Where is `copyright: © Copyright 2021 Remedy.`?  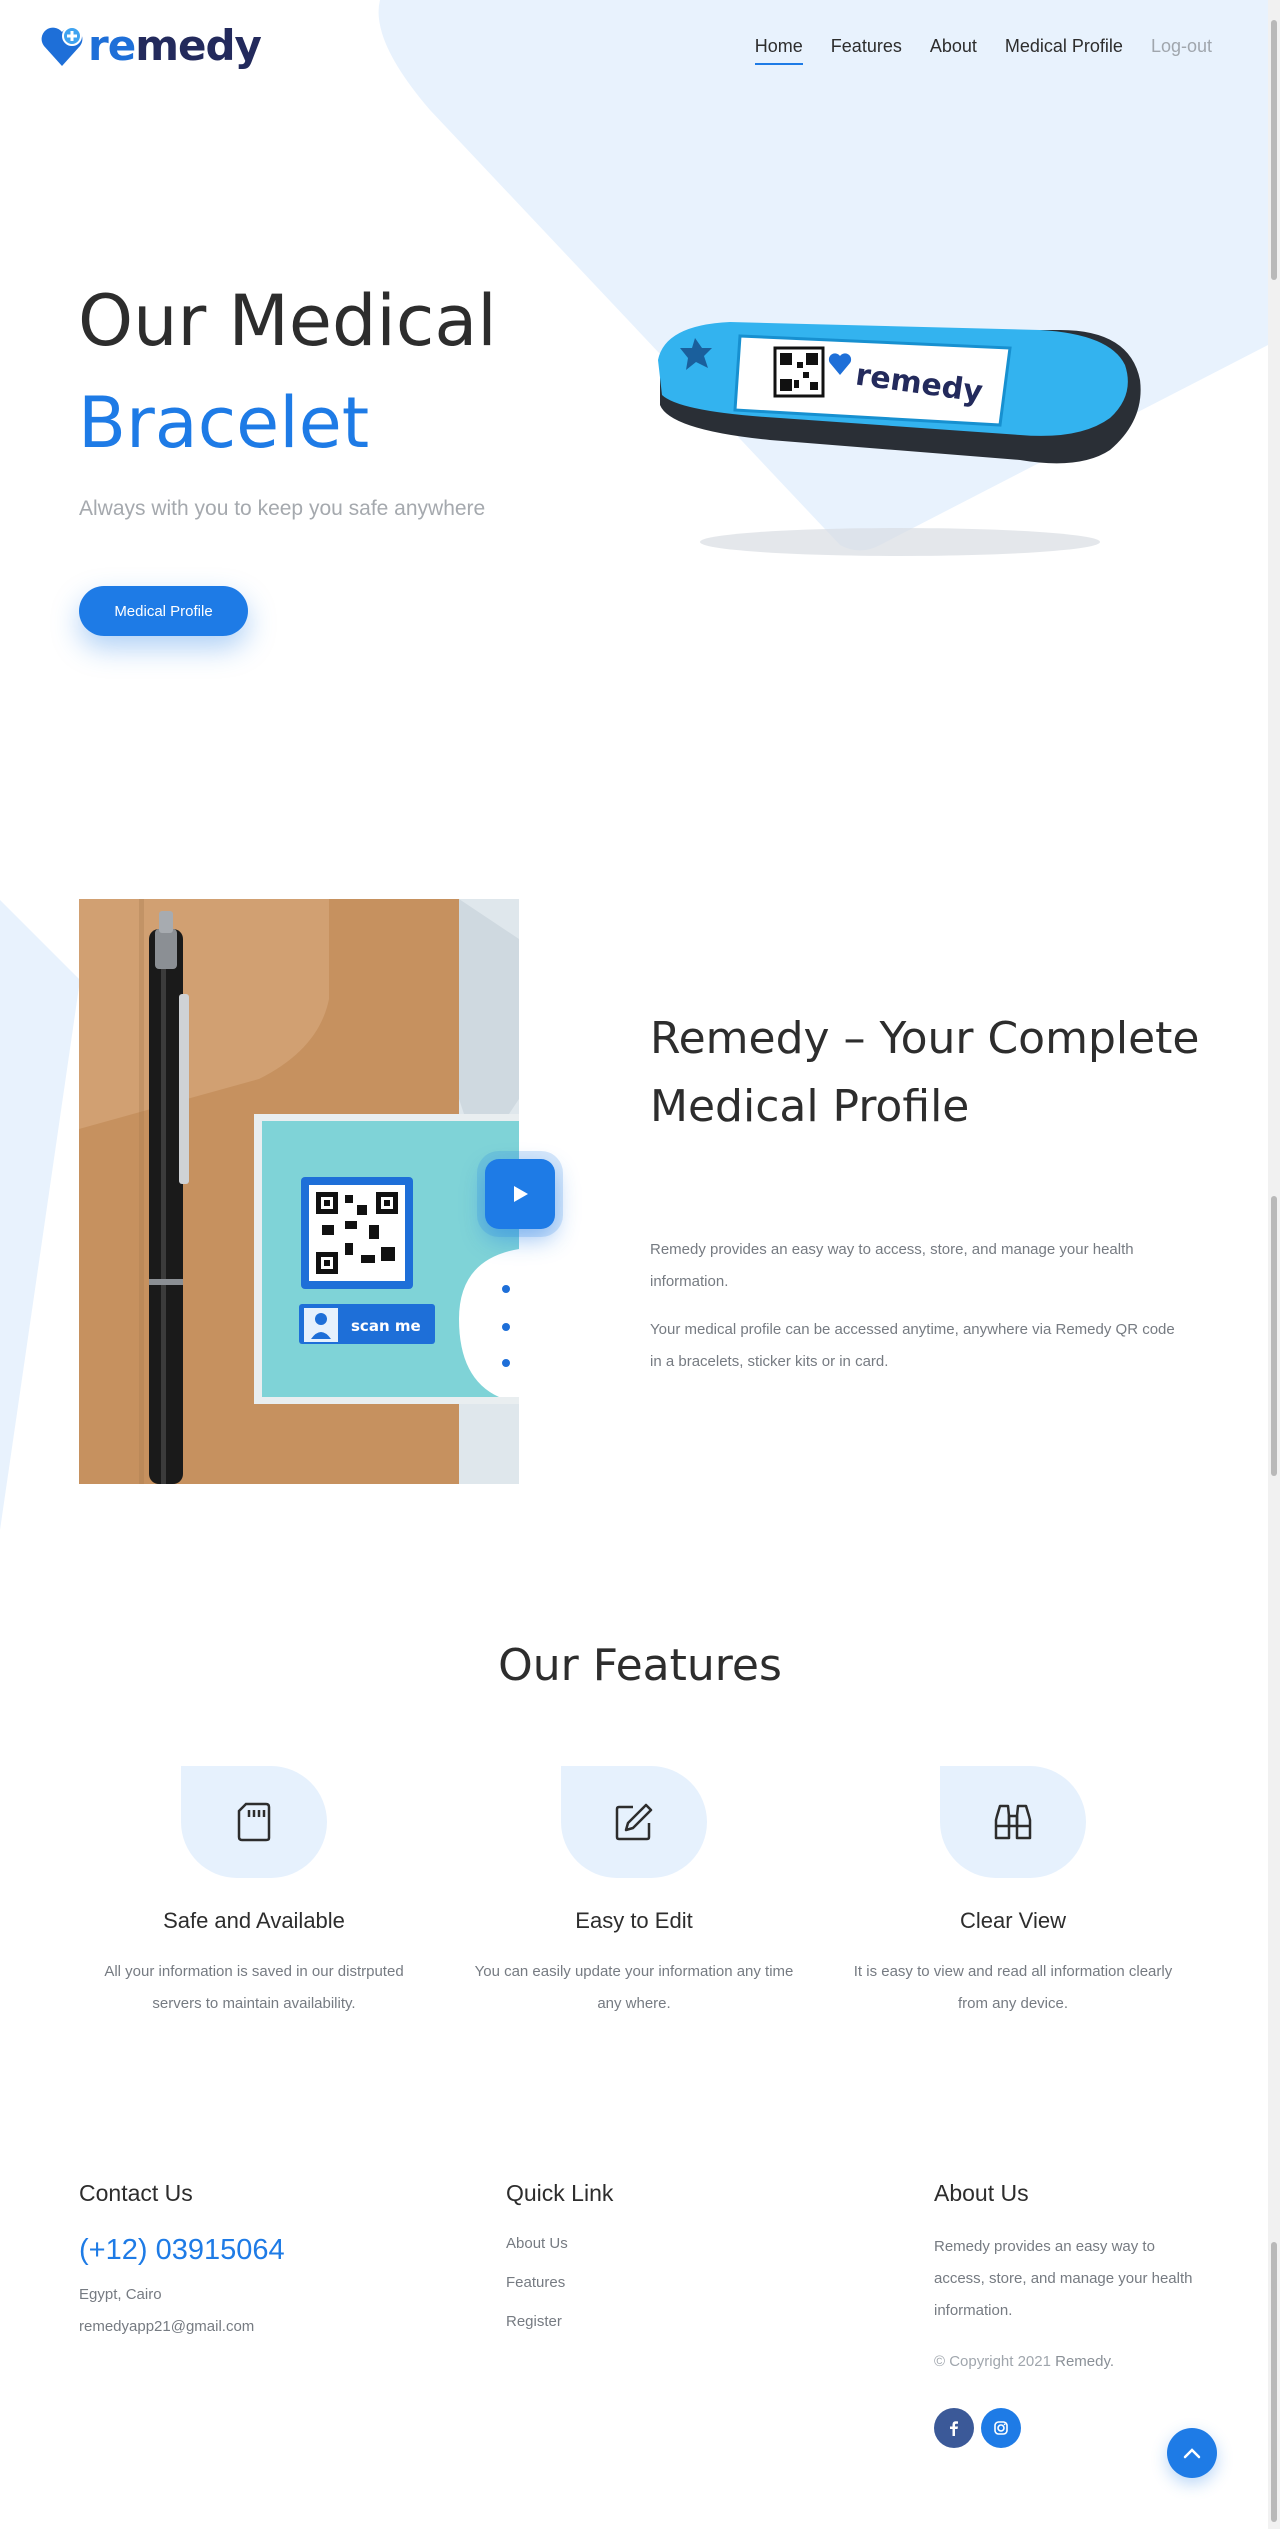 copyright: © Copyright 2021 Remedy. is located at coordinates (1024, 2361).